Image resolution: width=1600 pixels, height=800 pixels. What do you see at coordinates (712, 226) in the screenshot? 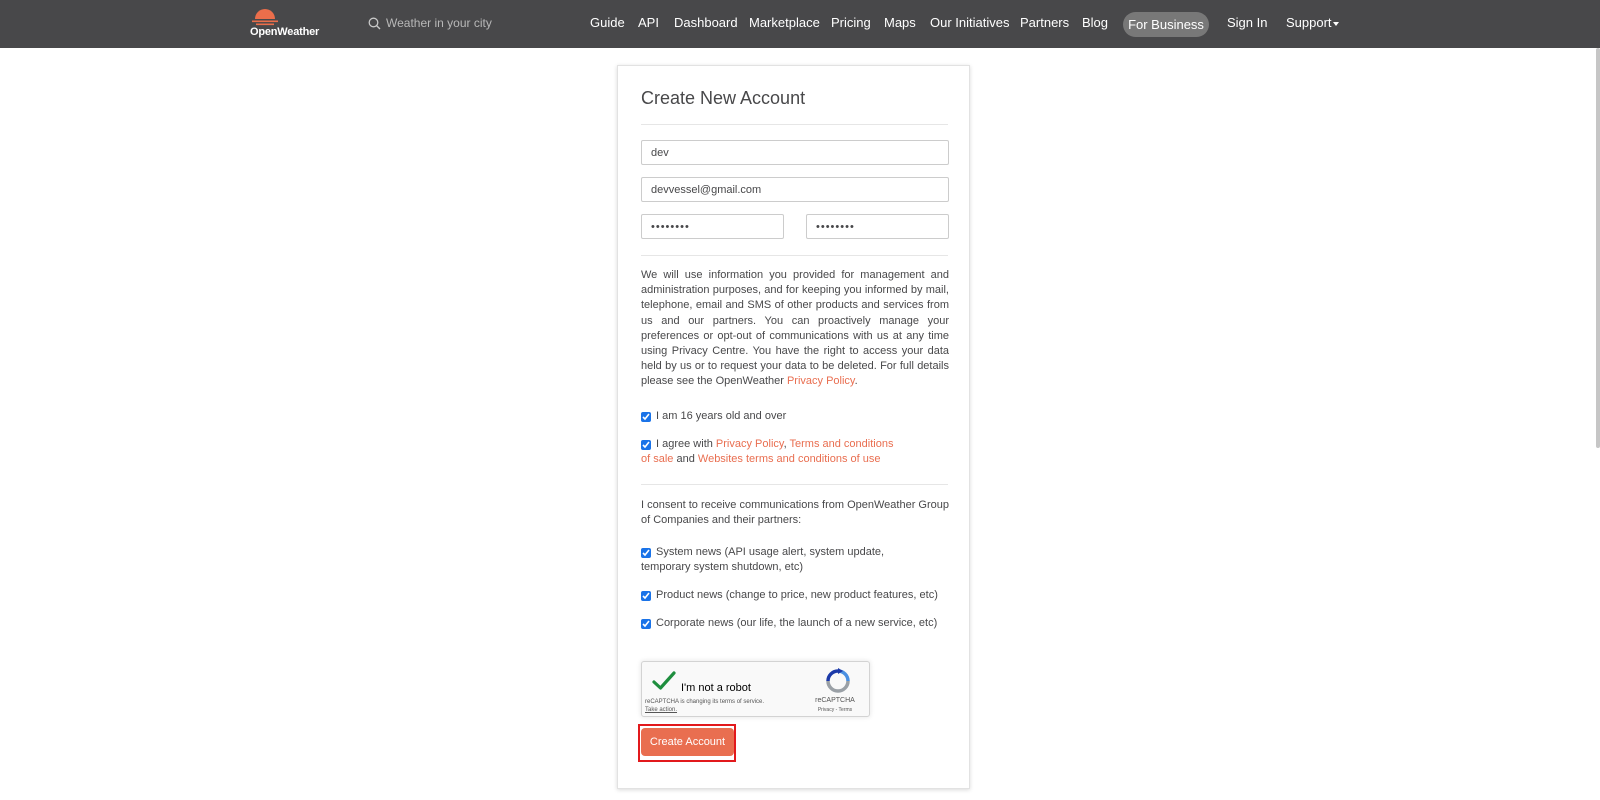
I see `password-field` at bounding box center [712, 226].